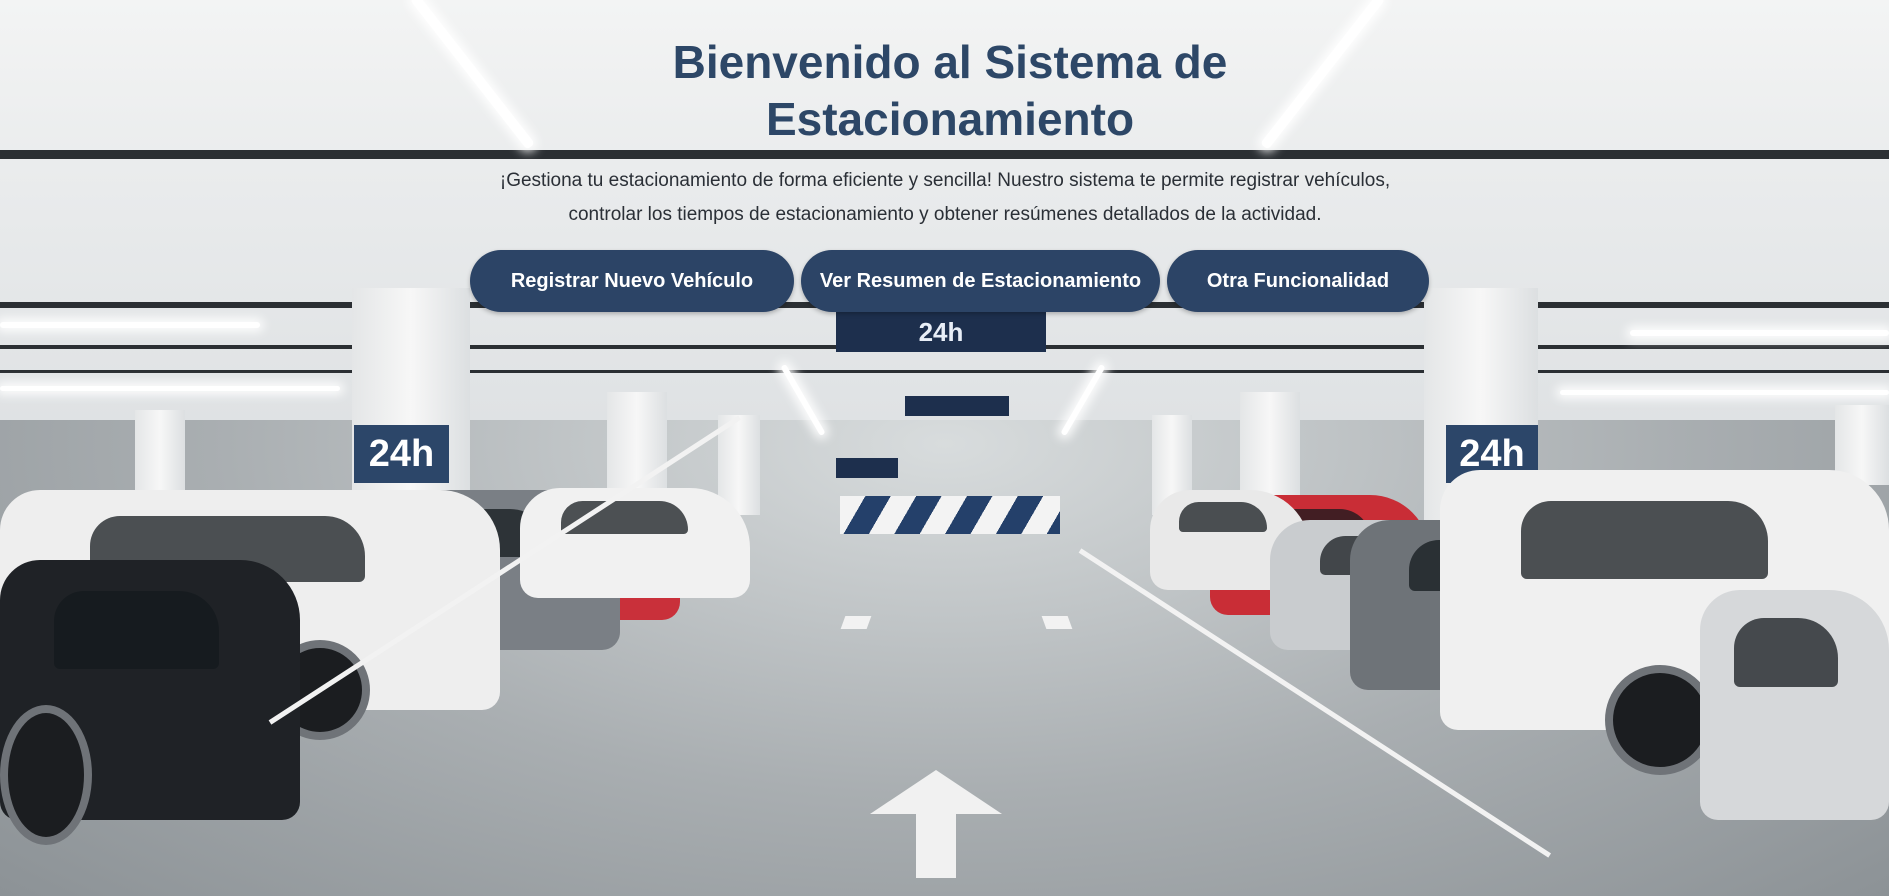  Describe the element at coordinates (160, 450) in the screenshot. I see `pillar` at that location.